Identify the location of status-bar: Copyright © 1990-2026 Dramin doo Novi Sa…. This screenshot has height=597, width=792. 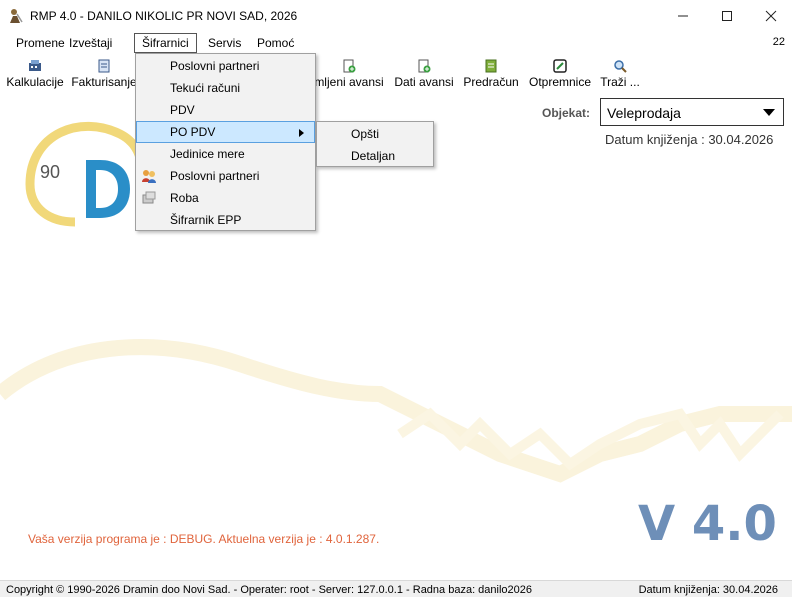
(396, 588).